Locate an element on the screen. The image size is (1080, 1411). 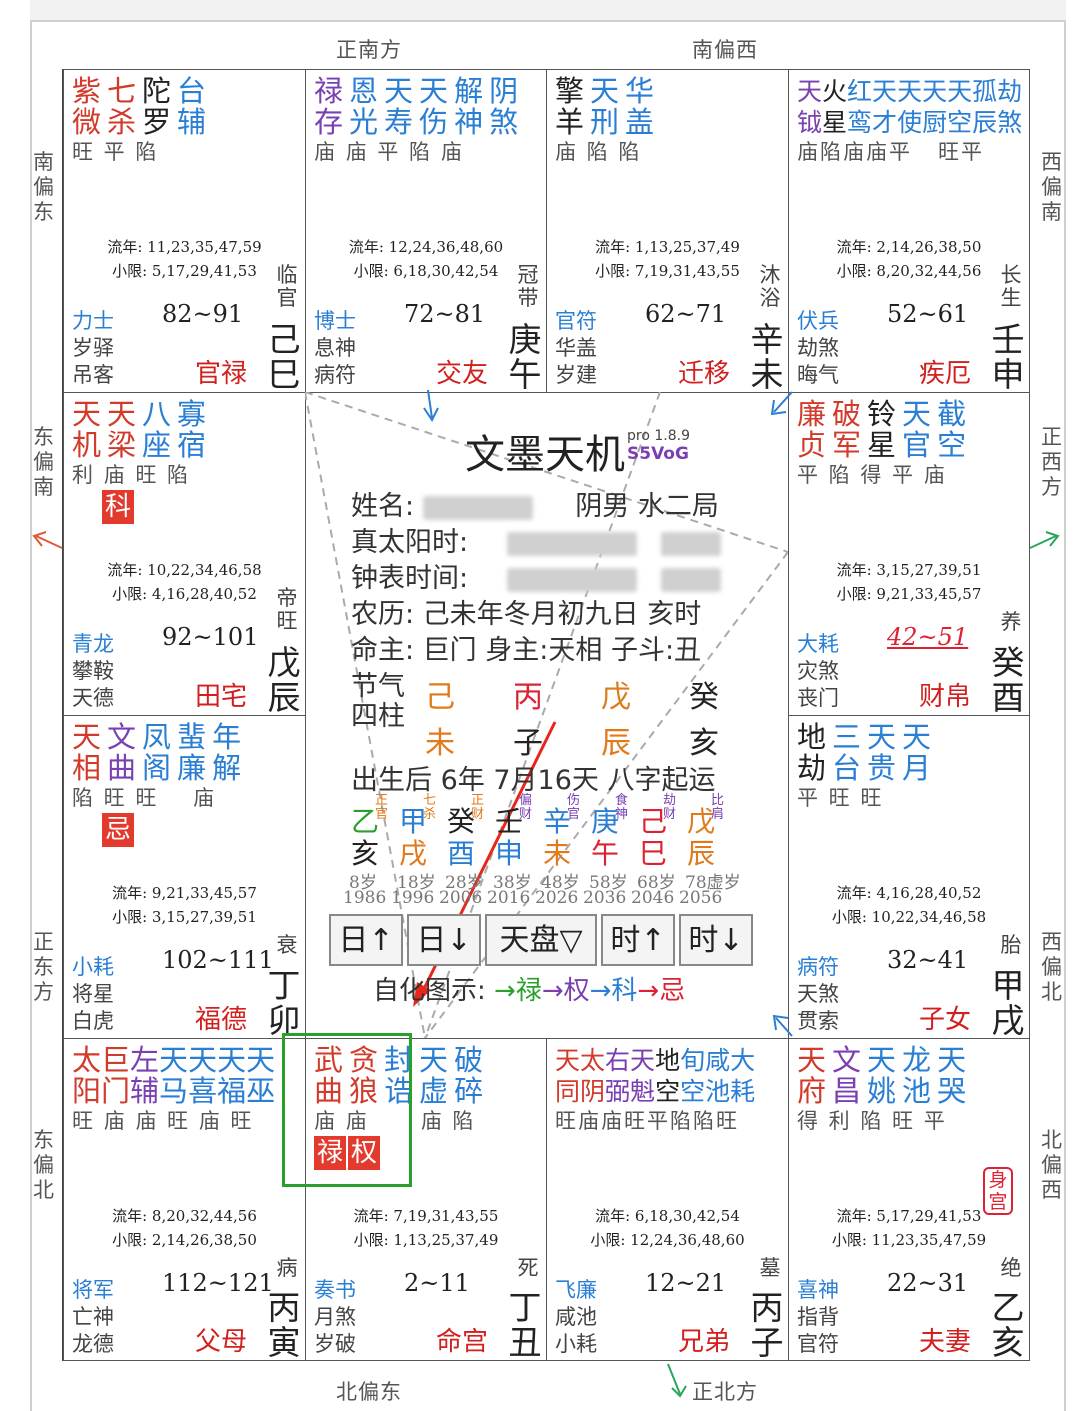
legend-items: →禄→权→科→忌 is located at coordinates (589, 991).